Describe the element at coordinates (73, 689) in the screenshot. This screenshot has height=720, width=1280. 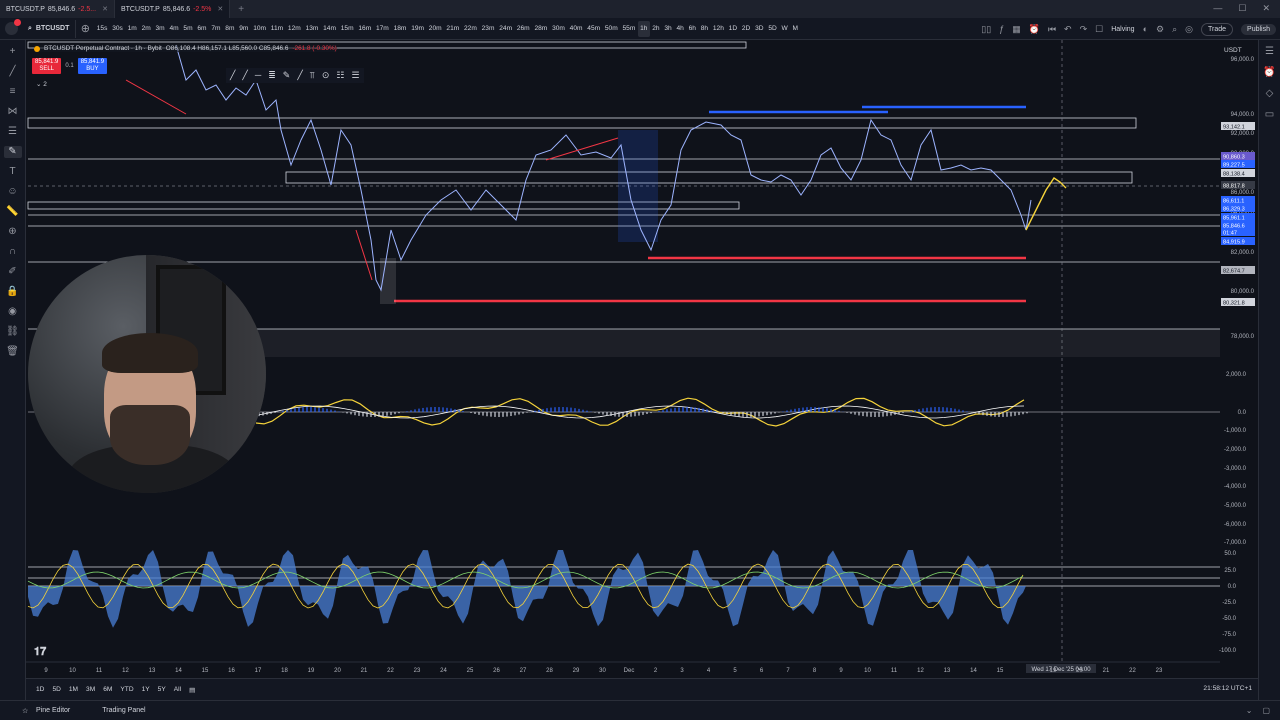
I see `range-1M: 1M` at that location.